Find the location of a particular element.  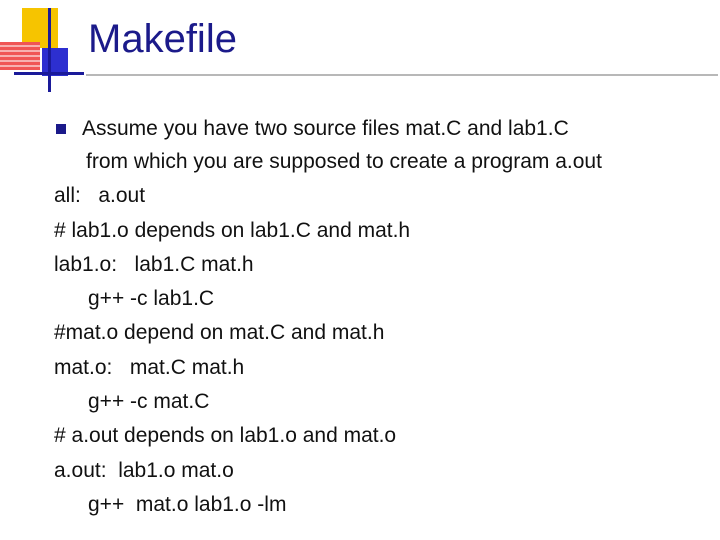

code-comment-line: # a.out depends on lab1.o and mat.o is located at coordinates (225, 435).